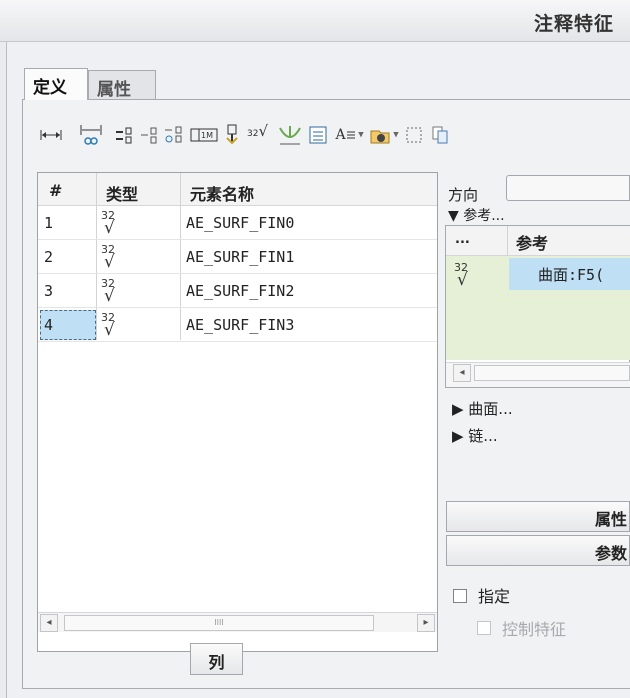  Describe the element at coordinates (426, 623) in the screenshot. I see `scroll-right-button: ▸` at that location.